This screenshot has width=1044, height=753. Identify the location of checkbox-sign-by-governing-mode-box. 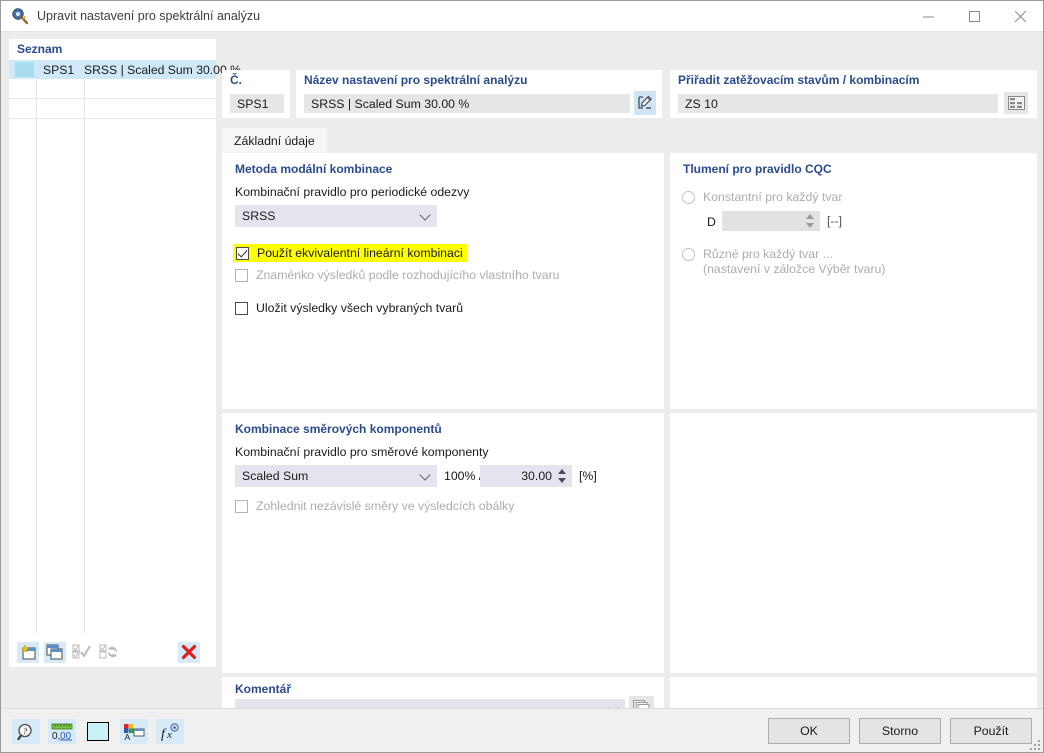
(241, 275).